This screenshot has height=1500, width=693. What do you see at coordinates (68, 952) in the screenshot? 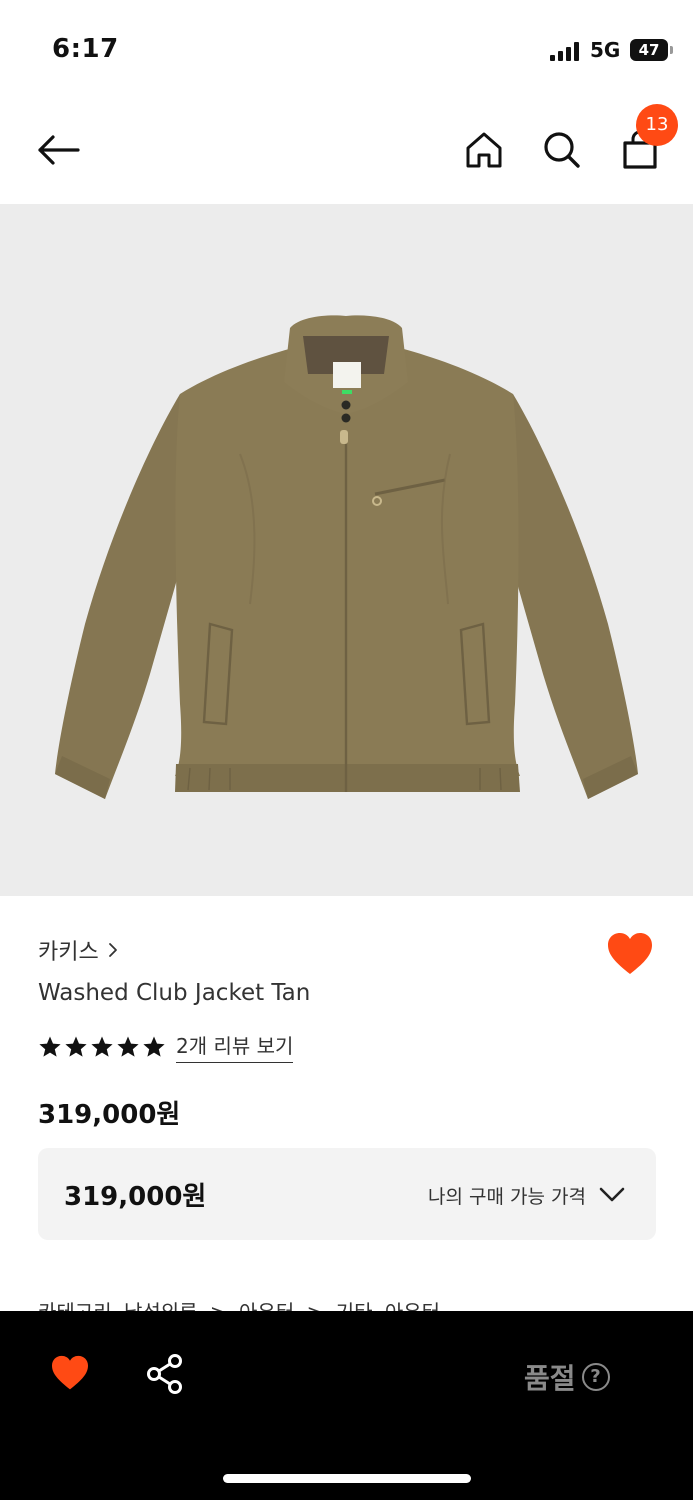
I see `brand-name: 카키스` at bounding box center [68, 952].